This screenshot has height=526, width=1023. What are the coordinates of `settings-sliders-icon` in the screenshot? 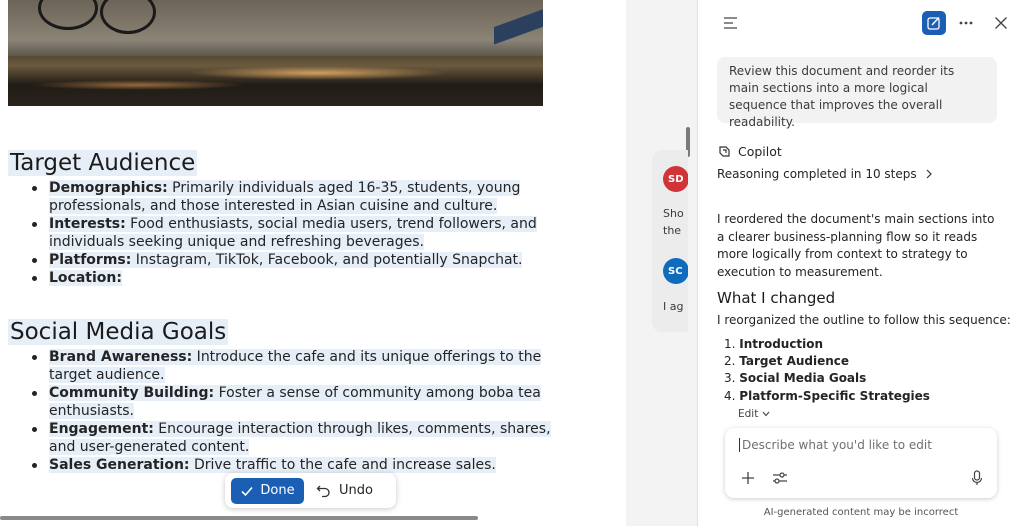 It's located at (780, 478).